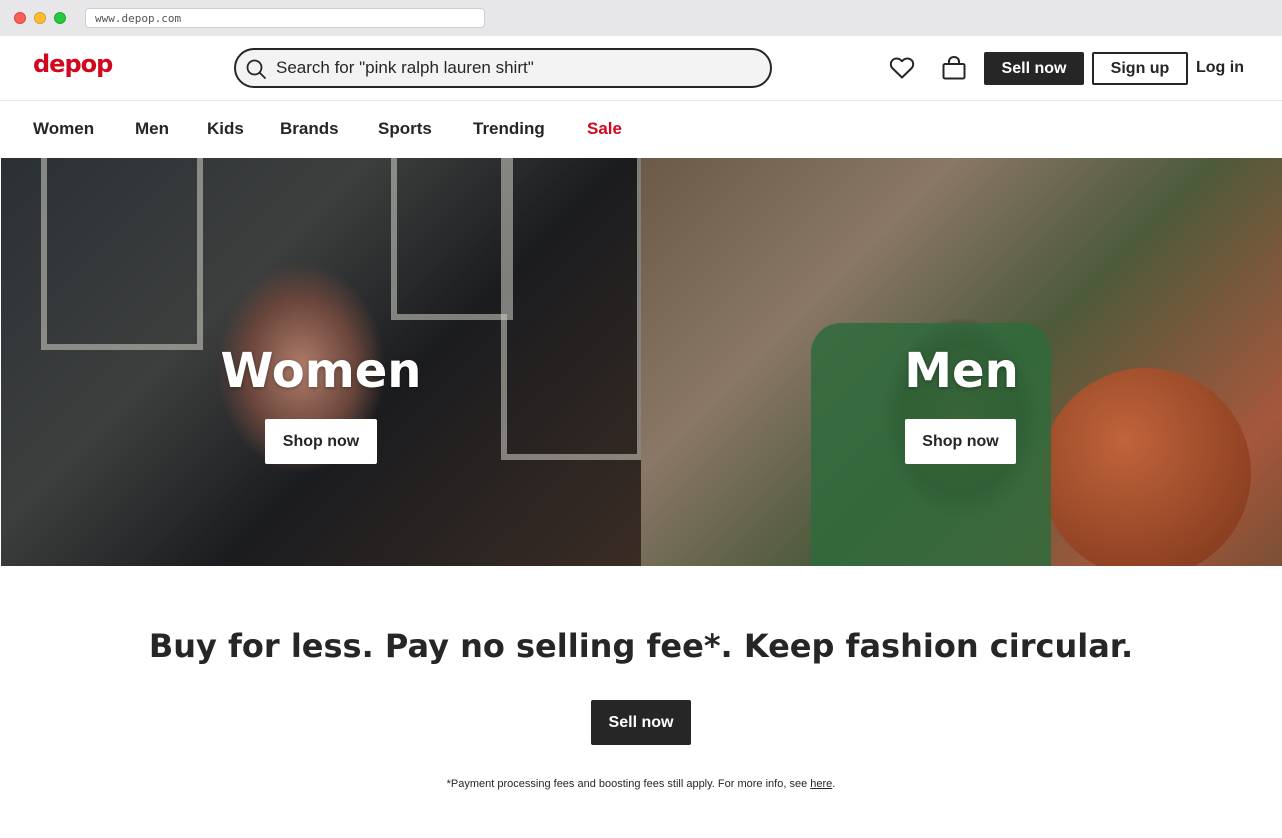 This screenshot has height=838, width=1282. Describe the element at coordinates (821, 784) in the screenshot. I see `footnote-here-link: here` at that location.